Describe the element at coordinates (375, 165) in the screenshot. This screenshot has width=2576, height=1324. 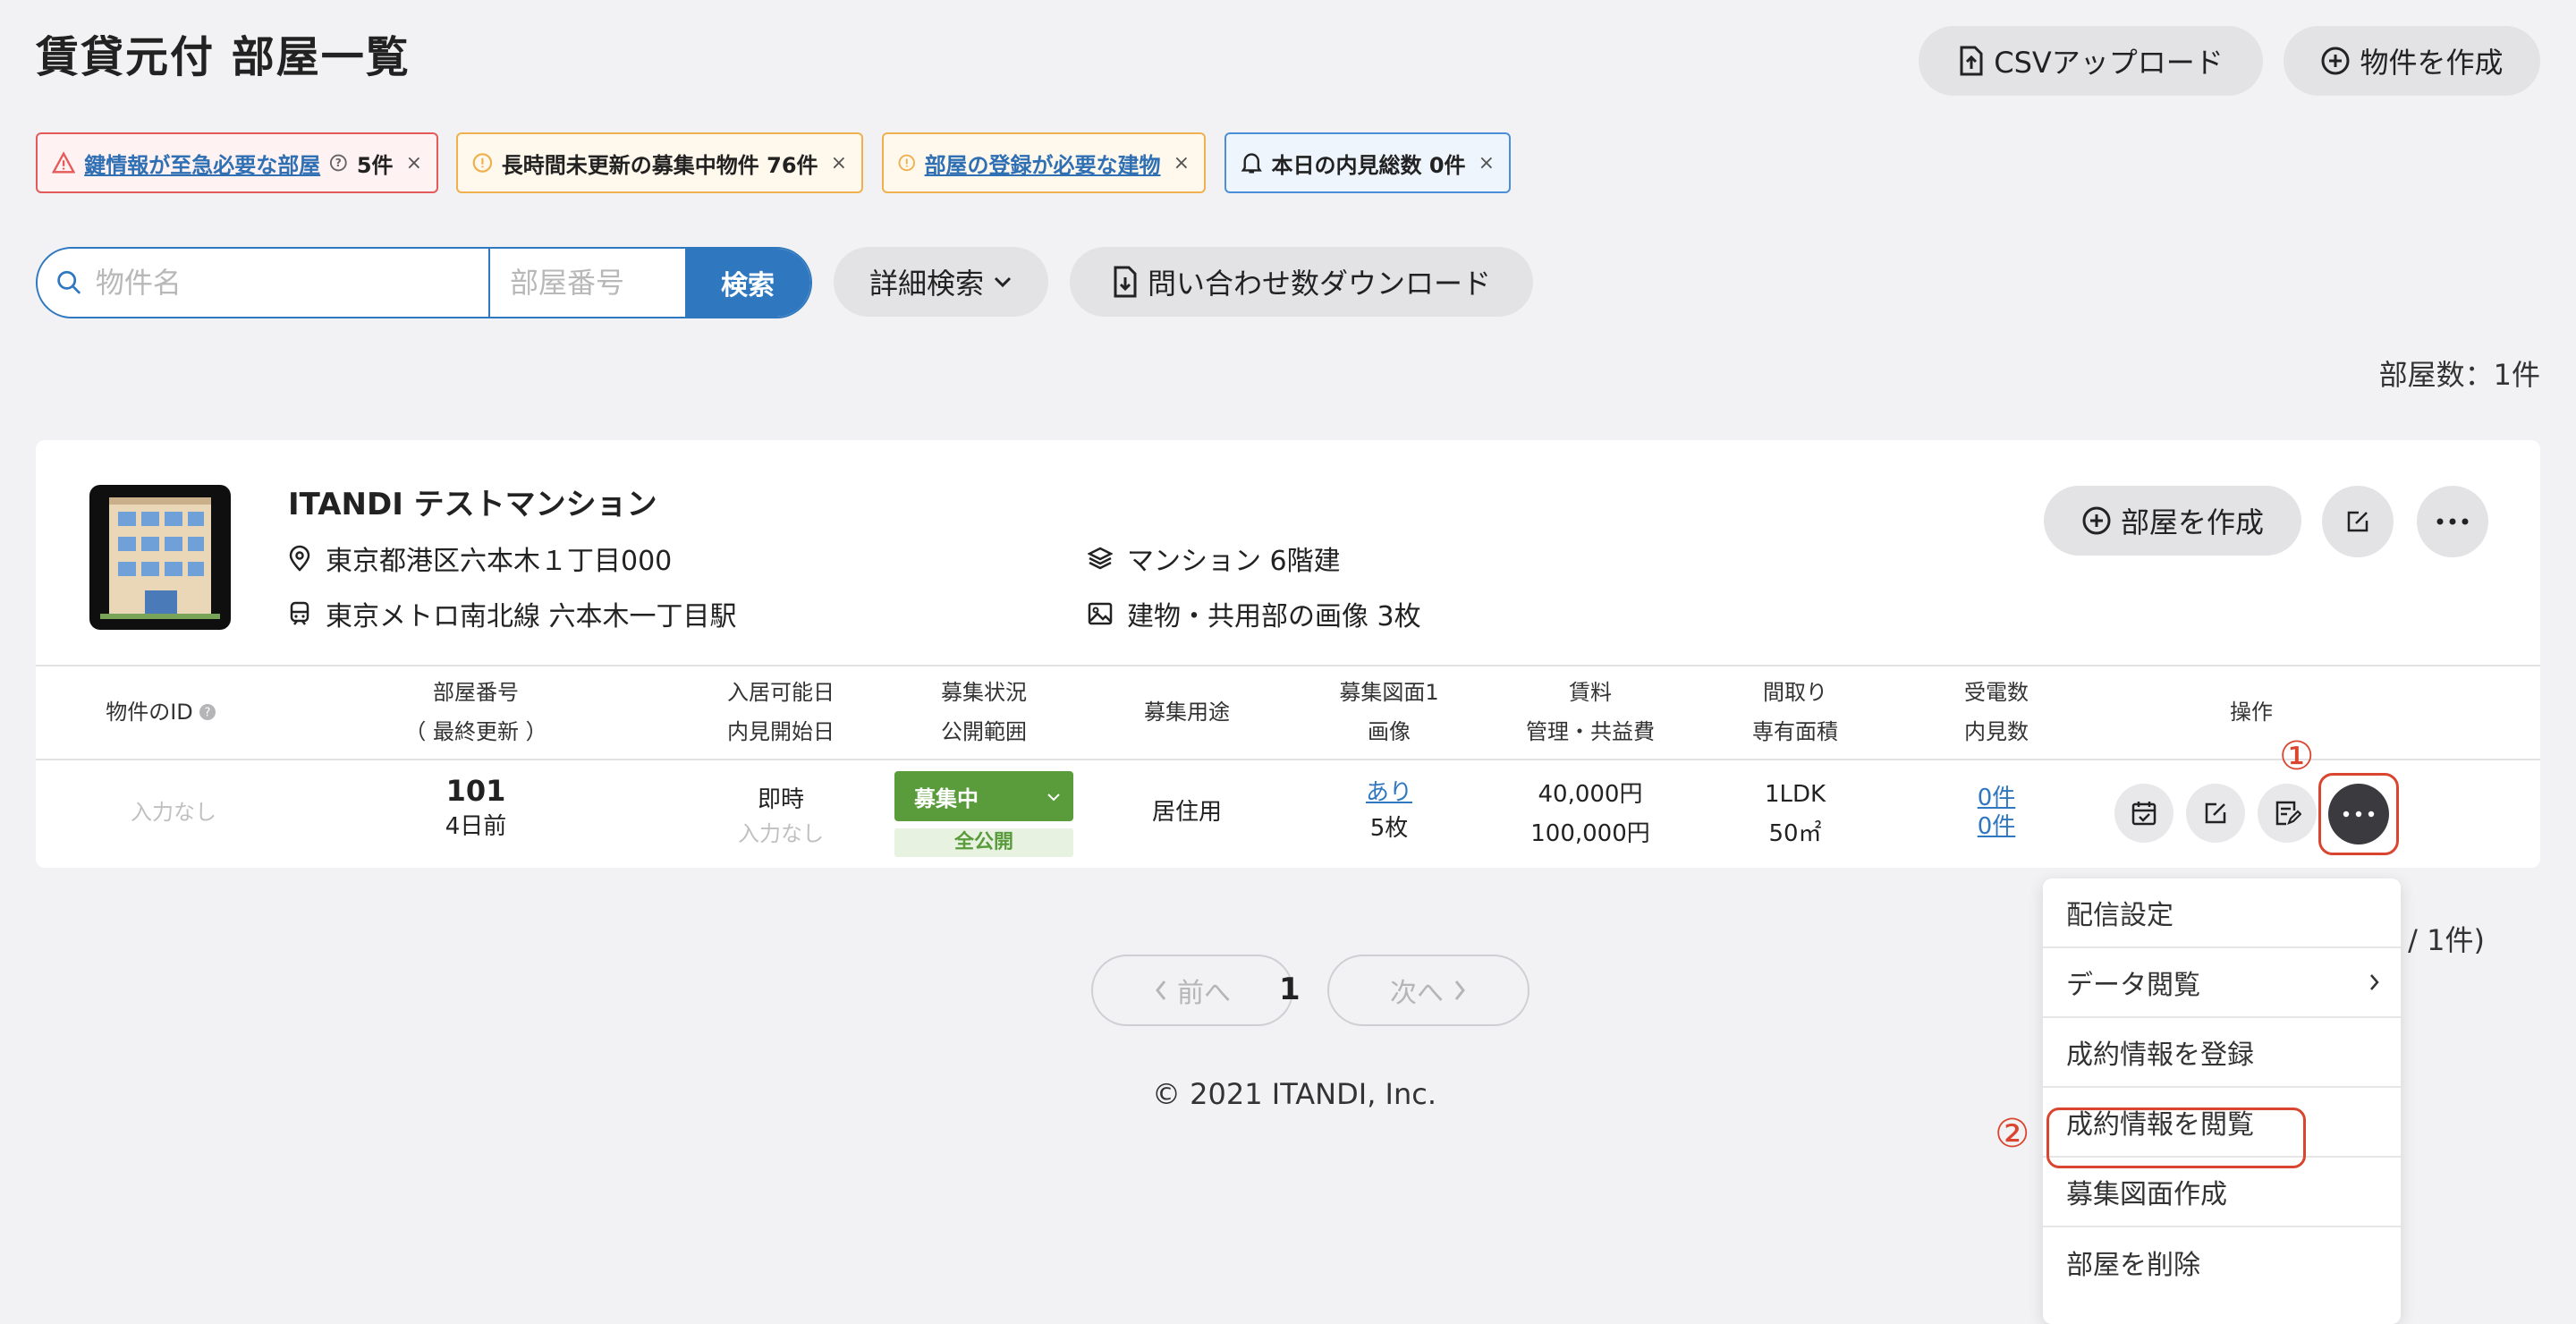
I see `alert-key-info-count: 5件` at that location.